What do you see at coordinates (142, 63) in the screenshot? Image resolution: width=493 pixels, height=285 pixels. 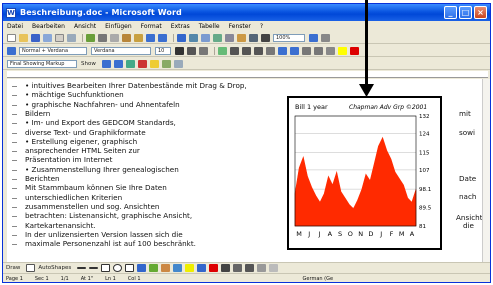 I see `reject-change-icon` at bounding box center [142, 63].